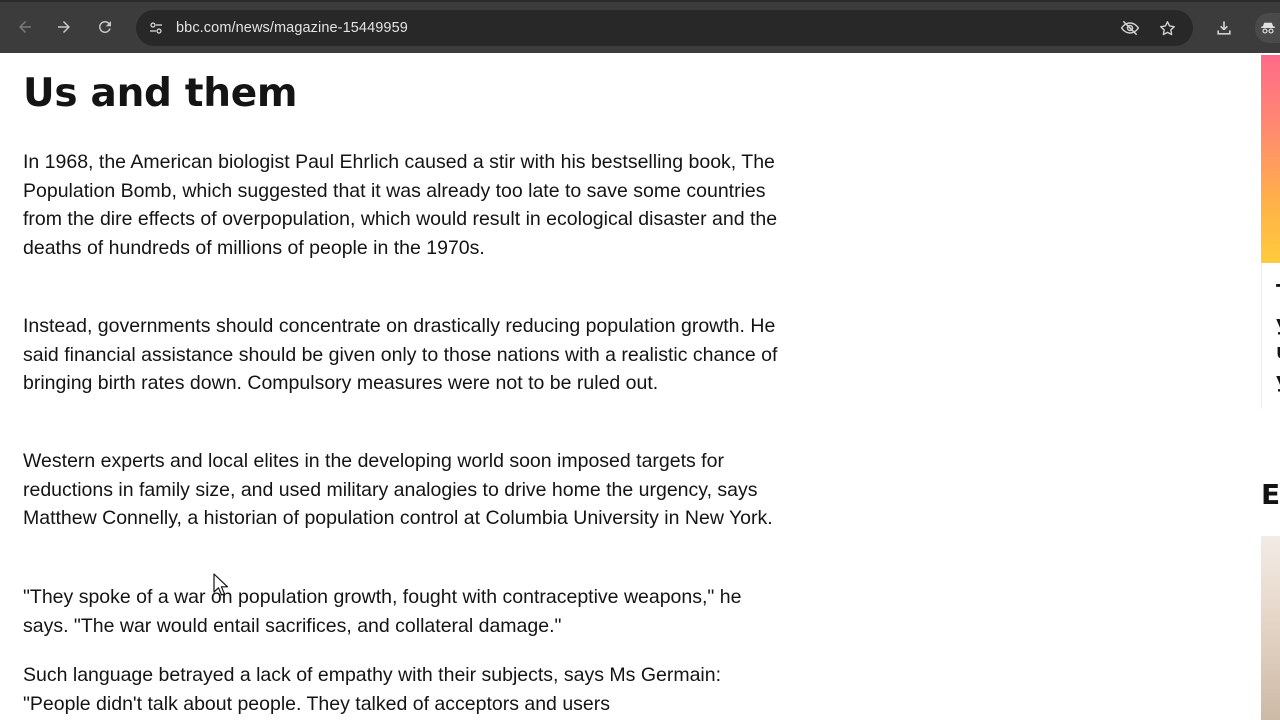 Image resolution: width=1280 pixels, height=720 pixels. I want to click on star-icon, so click(1167, 27).